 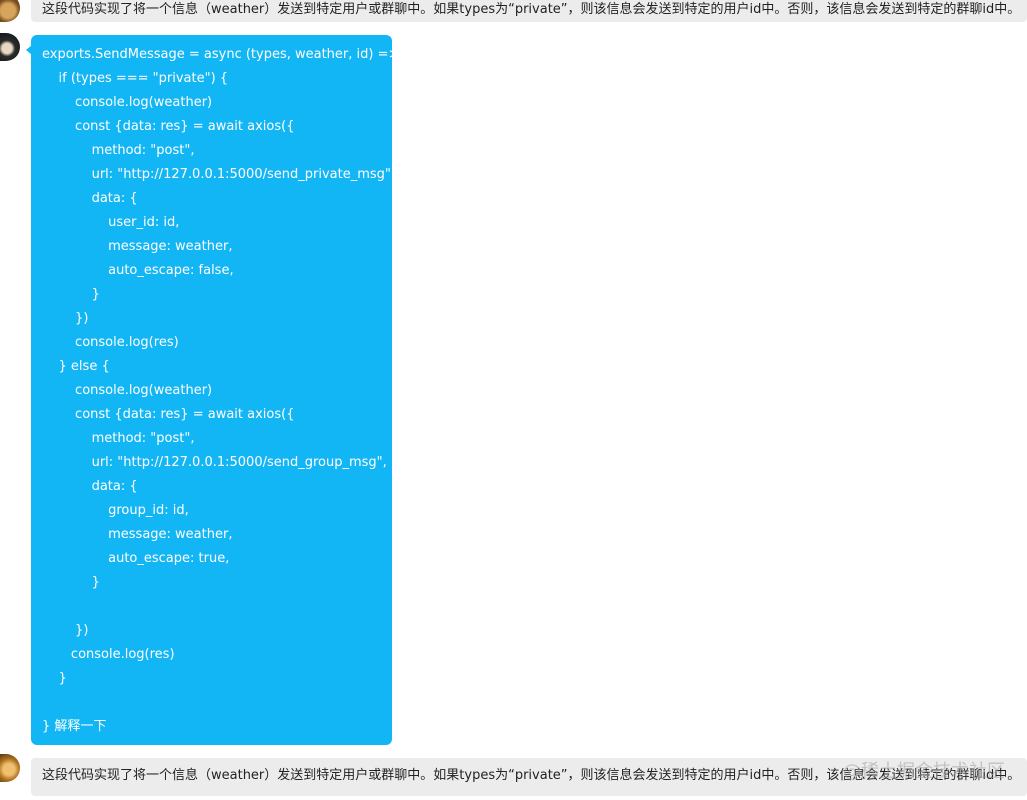 What do you see at coordinates (136, 558) in the screenshot?
I see `code-line: auto_escape: true,` at bounding box center [136, 558].